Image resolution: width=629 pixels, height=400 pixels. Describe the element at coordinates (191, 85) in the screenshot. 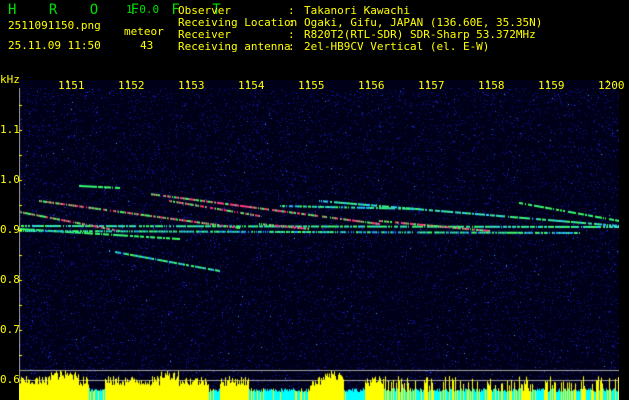

I see `x-tick-label: 1153` at that location.